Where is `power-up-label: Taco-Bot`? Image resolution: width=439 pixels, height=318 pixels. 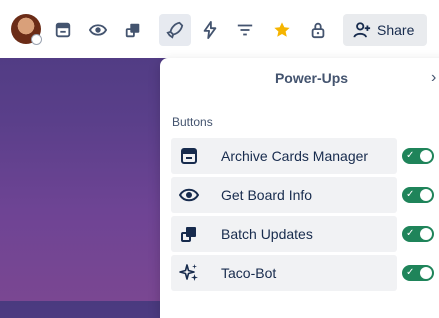
power-up-label: Taco-Bot is located at coordinates (249, 273).